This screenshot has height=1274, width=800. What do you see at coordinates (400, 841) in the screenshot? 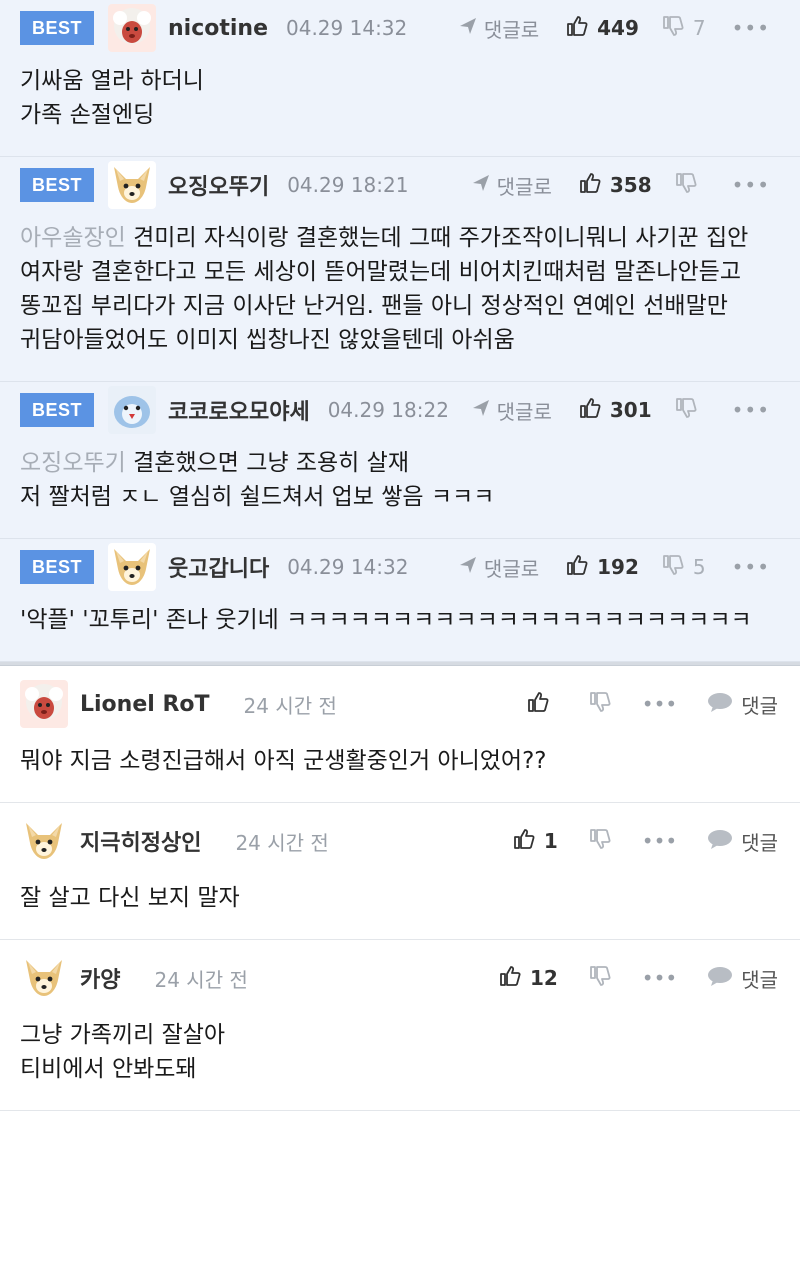
I see `comment-header: 지극히정상인 24 시간 전 1 ••• 댓글` at bounding box center [400, 841].